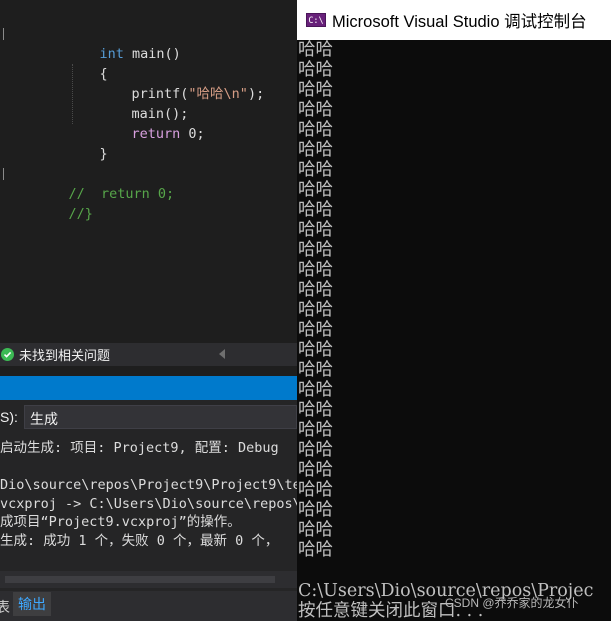 The width and height of the screenshot is (611, 621). Describe the element at coordinates (148, 388) in the screenshot. I see `output-panel-header` at that location.